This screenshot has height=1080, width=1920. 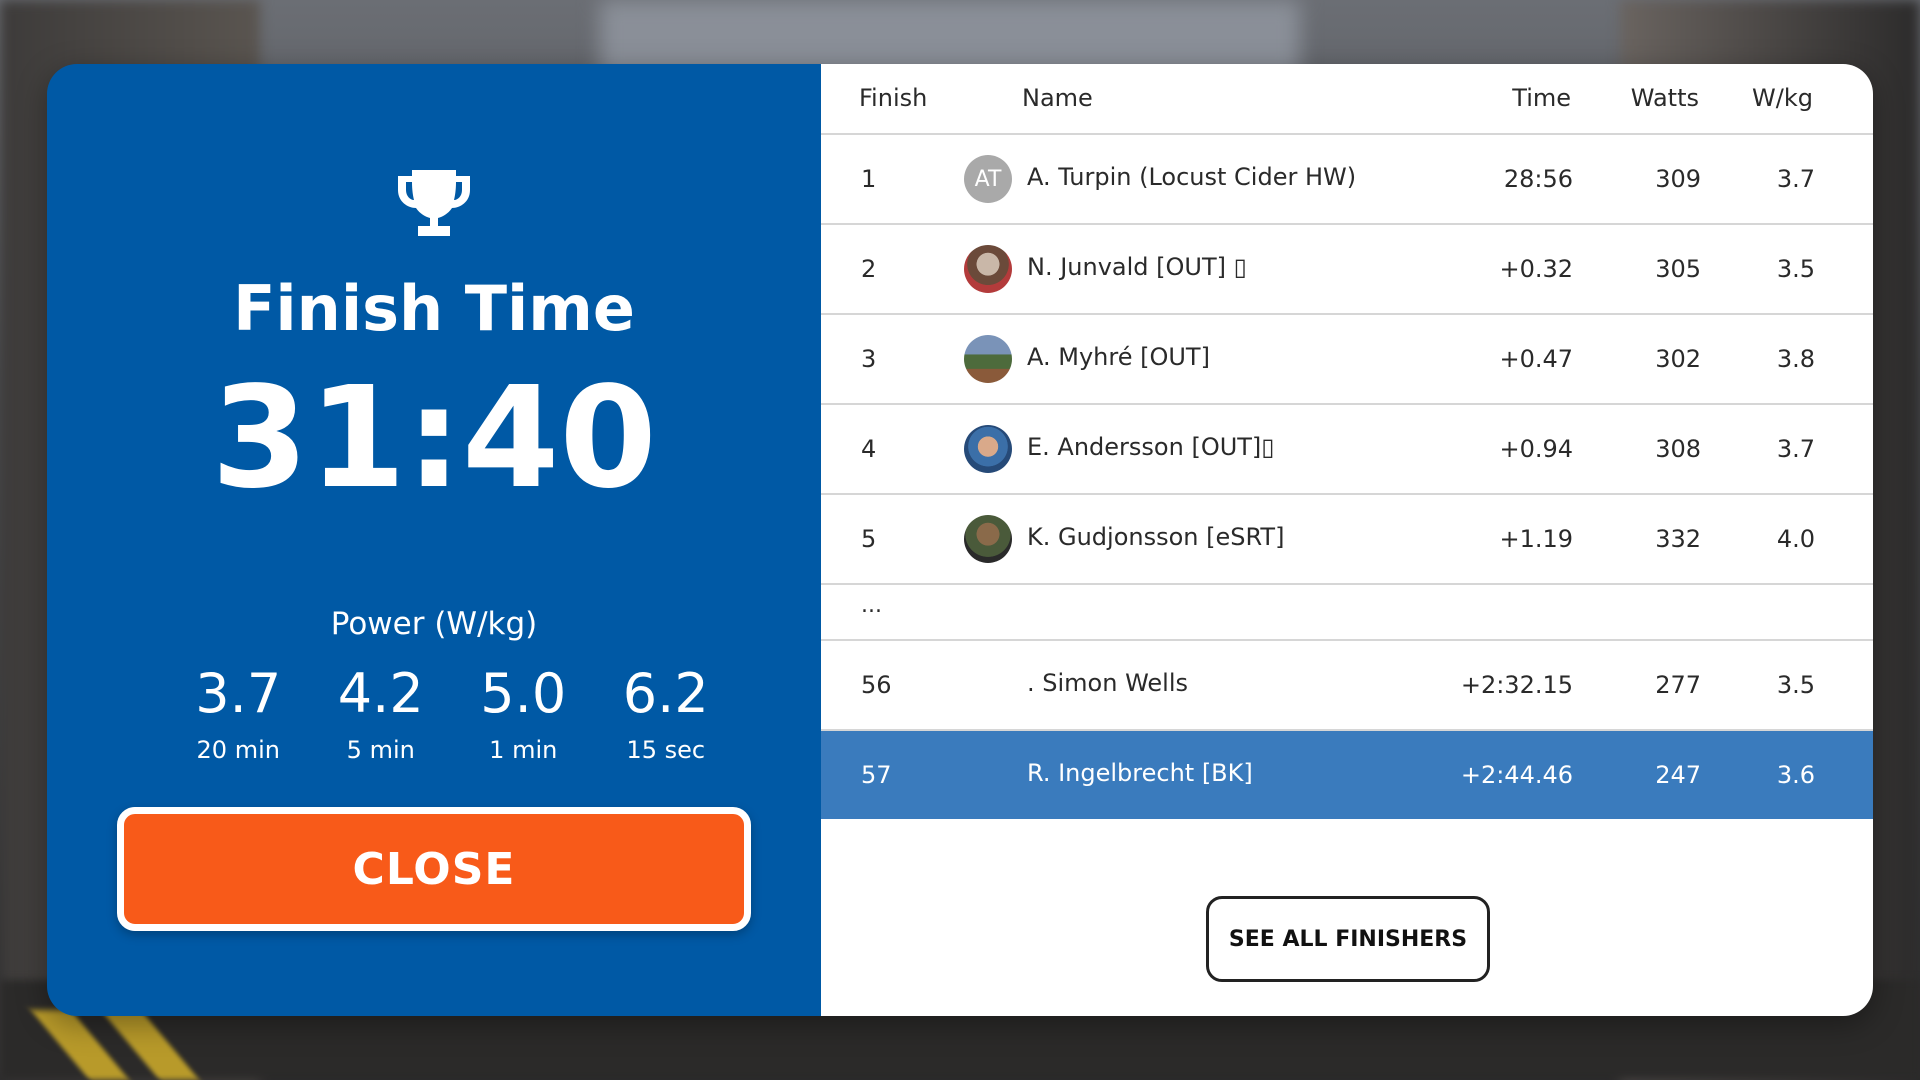 I want to click on power-stat-duration: 1 min, so click(x=523, y=750).